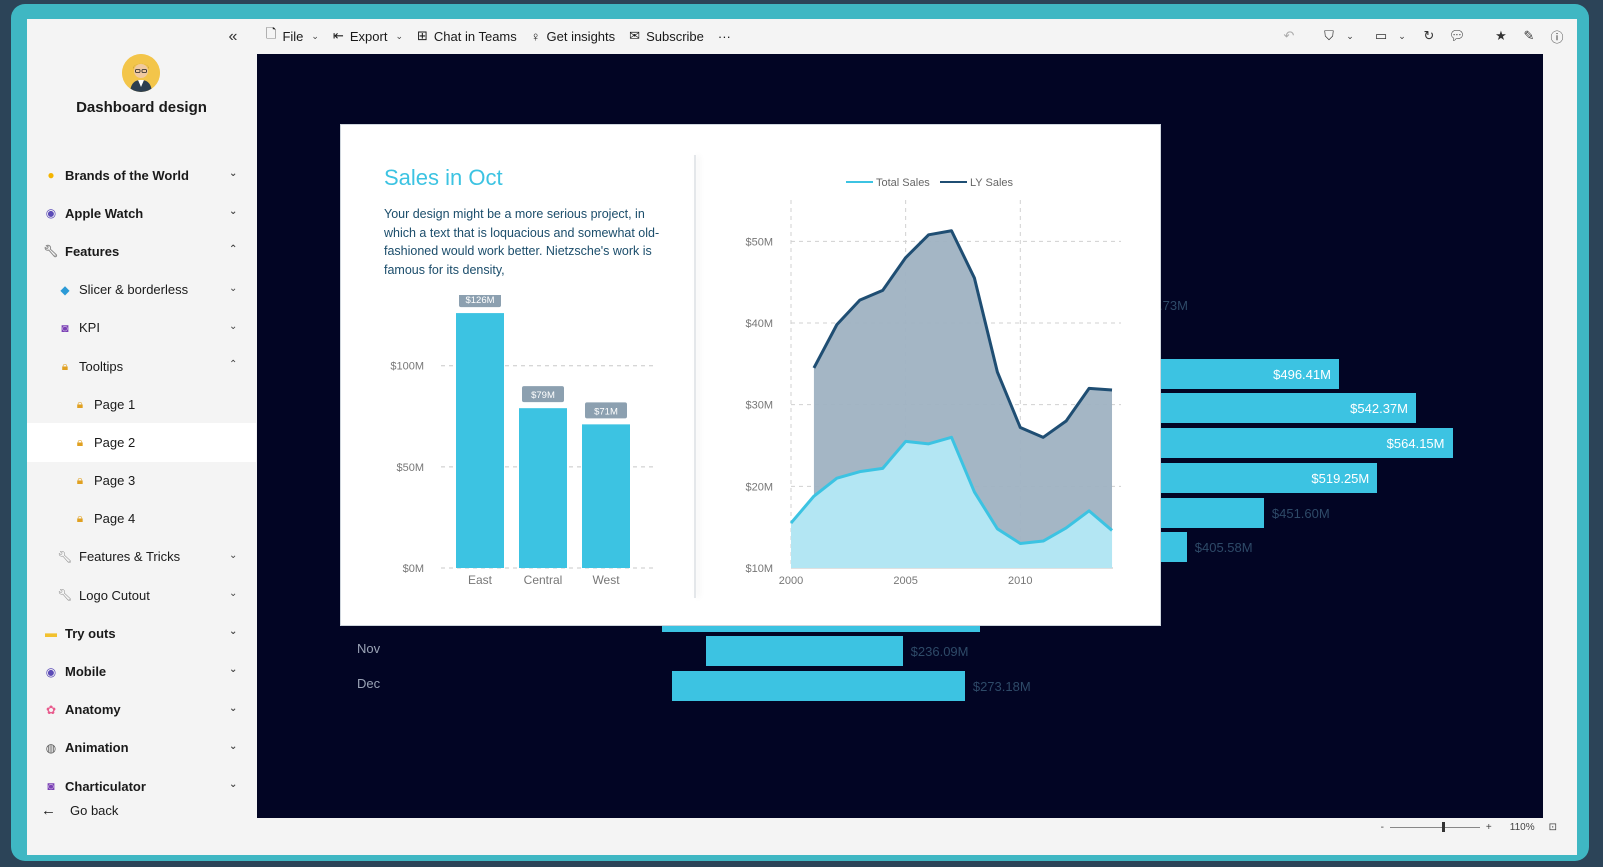  Describe the element at coordinates (1020, 581) in the screenshot. I see `x-tick-label: 2010` at that location.